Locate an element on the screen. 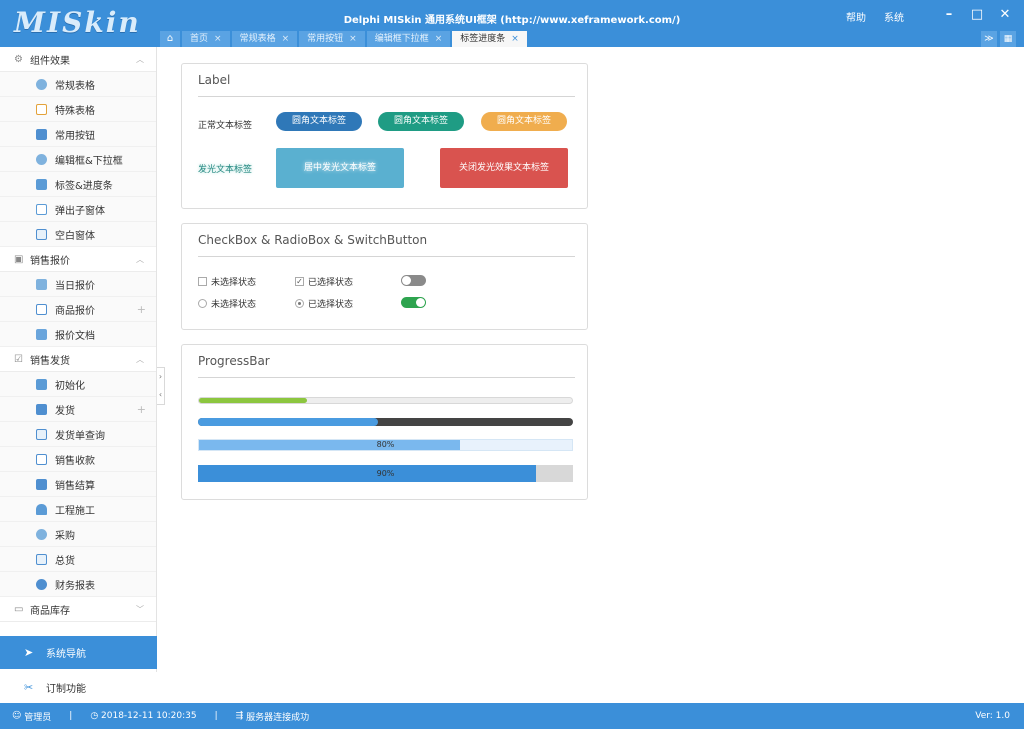 The width and height of the screenshot is (1024, 729). checkbox-label: 已选择状态 is located at coordinates (331, 283).